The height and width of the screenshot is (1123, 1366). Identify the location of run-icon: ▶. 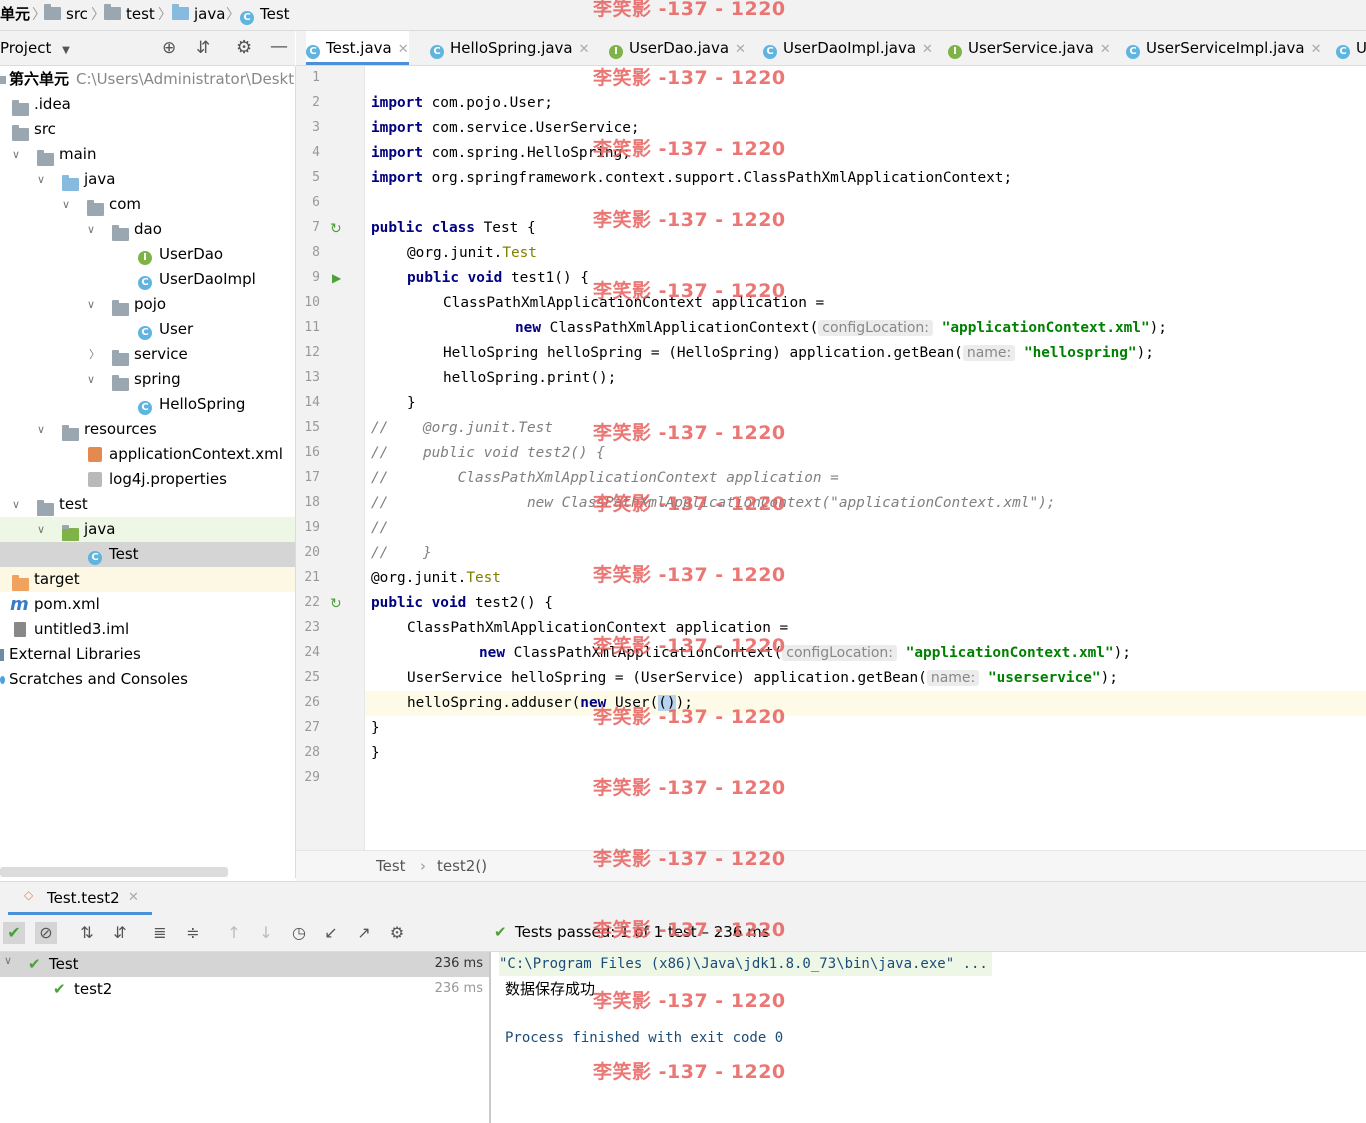
(336, 278).